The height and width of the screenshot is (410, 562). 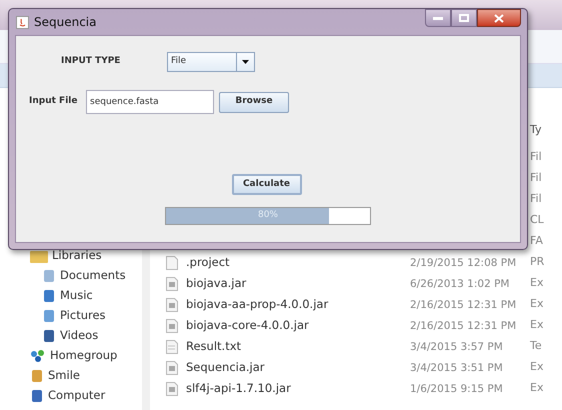 What do you see at coordinates (208, 263) in the screenshot?
I see `file-name: .project` at bounding box center [208, 263].